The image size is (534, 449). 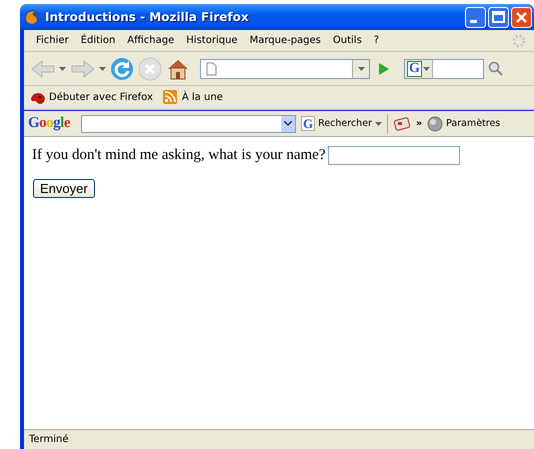 What do you see at coordinates (519, 41) in the screenshot?
I see `throbber-icon` at bounding box center [519, 41].